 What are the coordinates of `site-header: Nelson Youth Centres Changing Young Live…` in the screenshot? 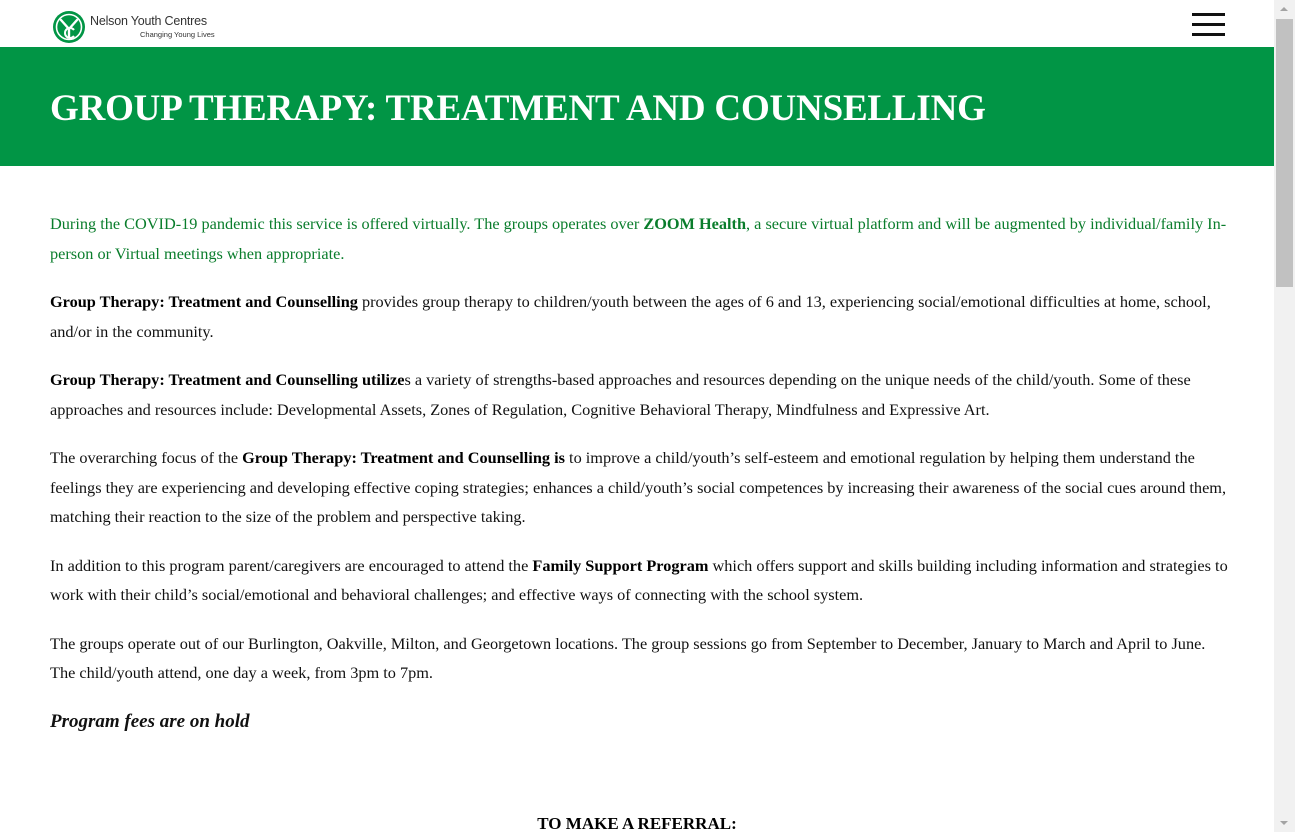 It's located at (637, 23).